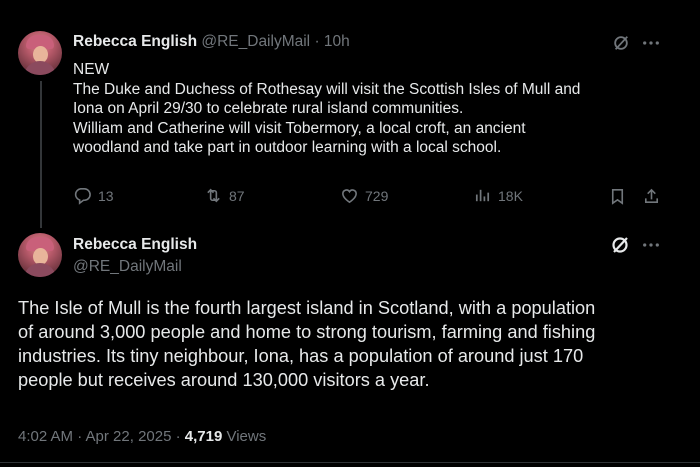  I want to click on views-label: Views, so click(244, 436).